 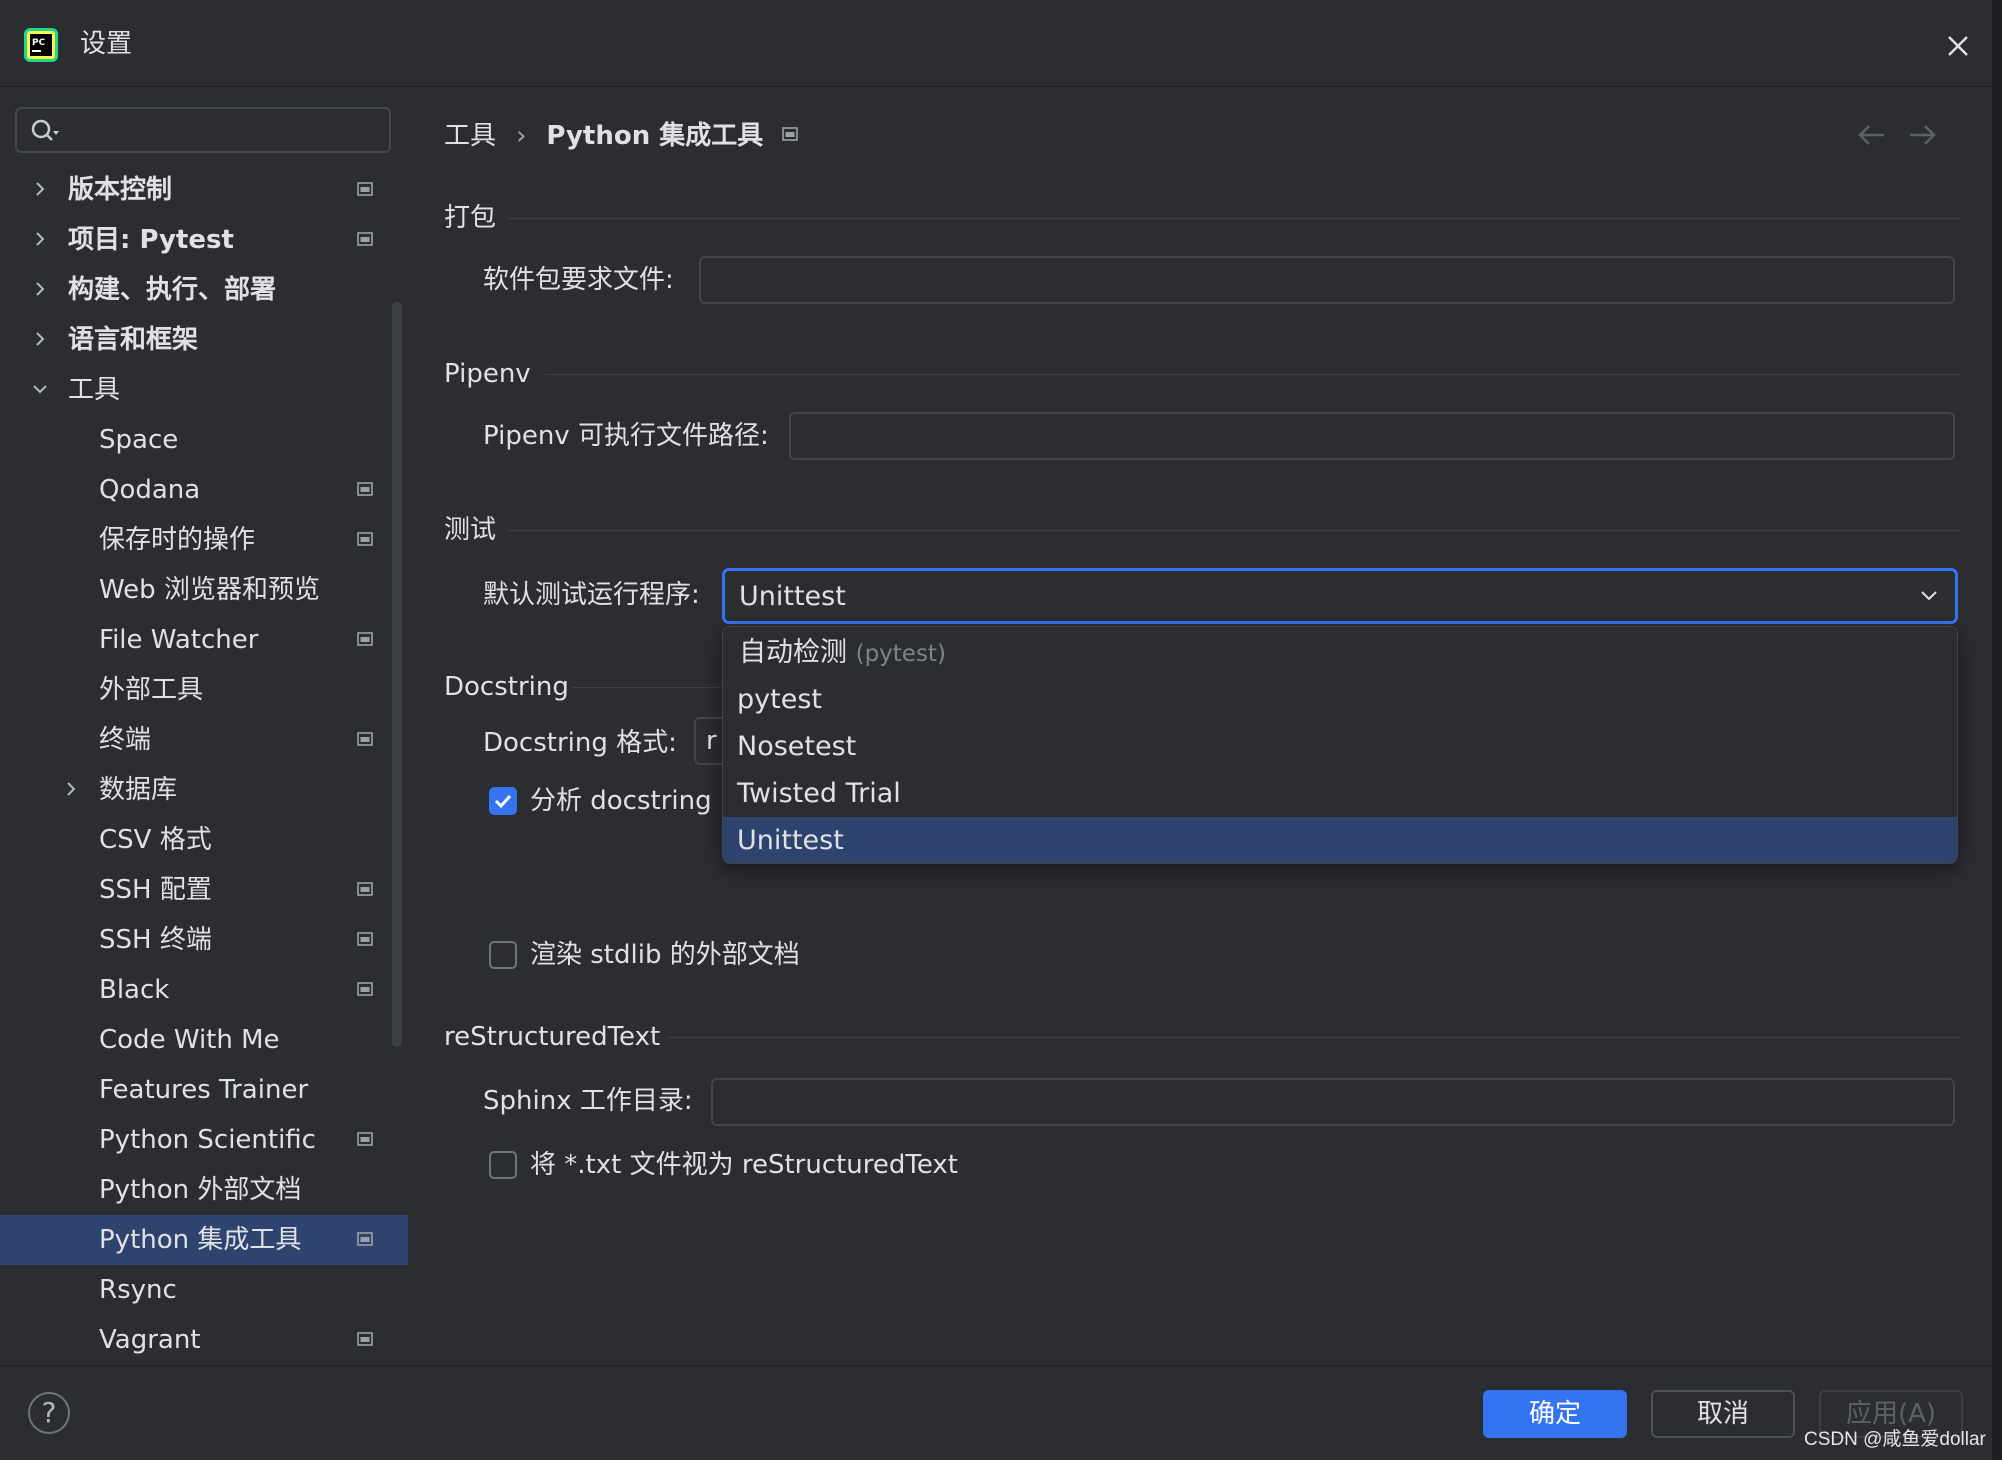 I want to click on section-rst-title: reStructuredText, so click(x=552, y=1037).